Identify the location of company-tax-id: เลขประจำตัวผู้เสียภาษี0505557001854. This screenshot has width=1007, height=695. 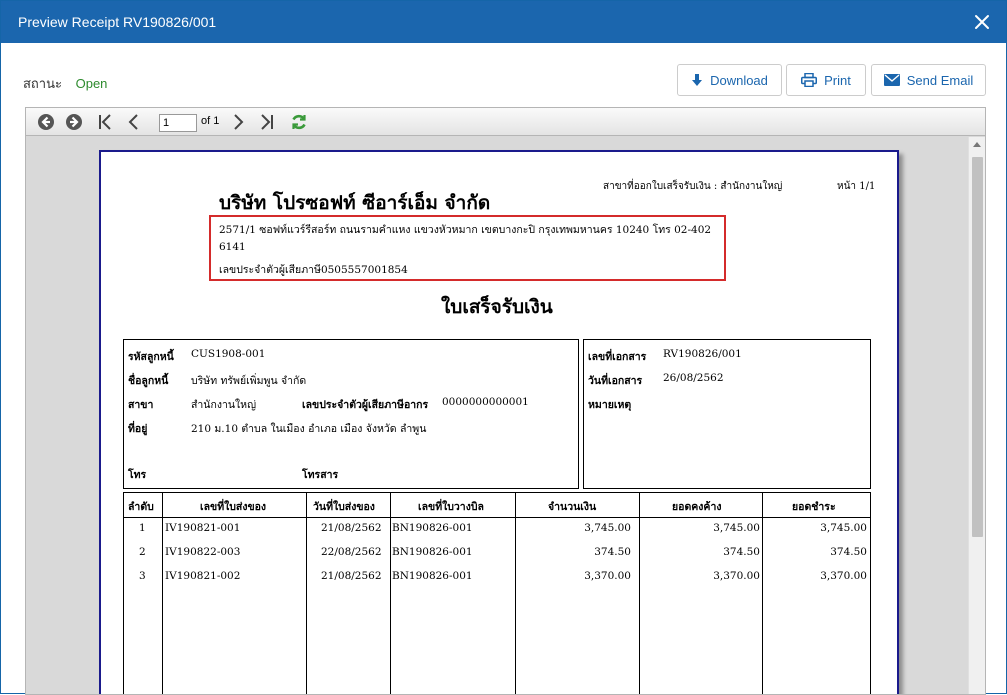
(313, 270).